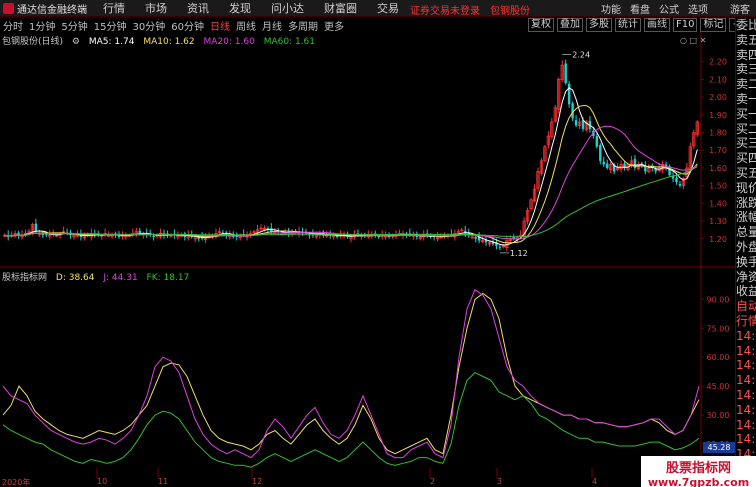  Describe the element at coordinates (713, 25) in the screenshot. I see `mark-button: 标记` at that location.